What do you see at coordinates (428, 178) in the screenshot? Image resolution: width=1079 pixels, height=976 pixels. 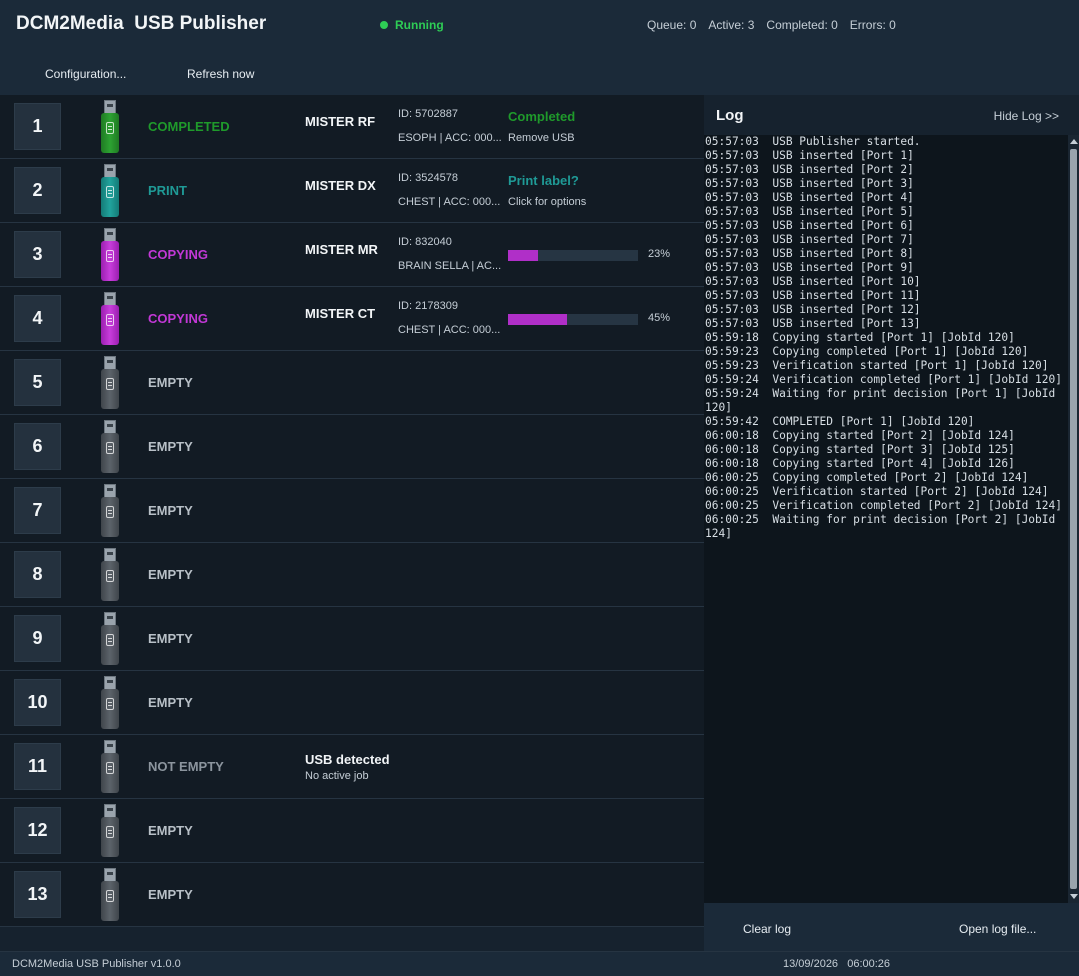 I see `patient-id: ID: 3524578` at bounding box center [428, 178].